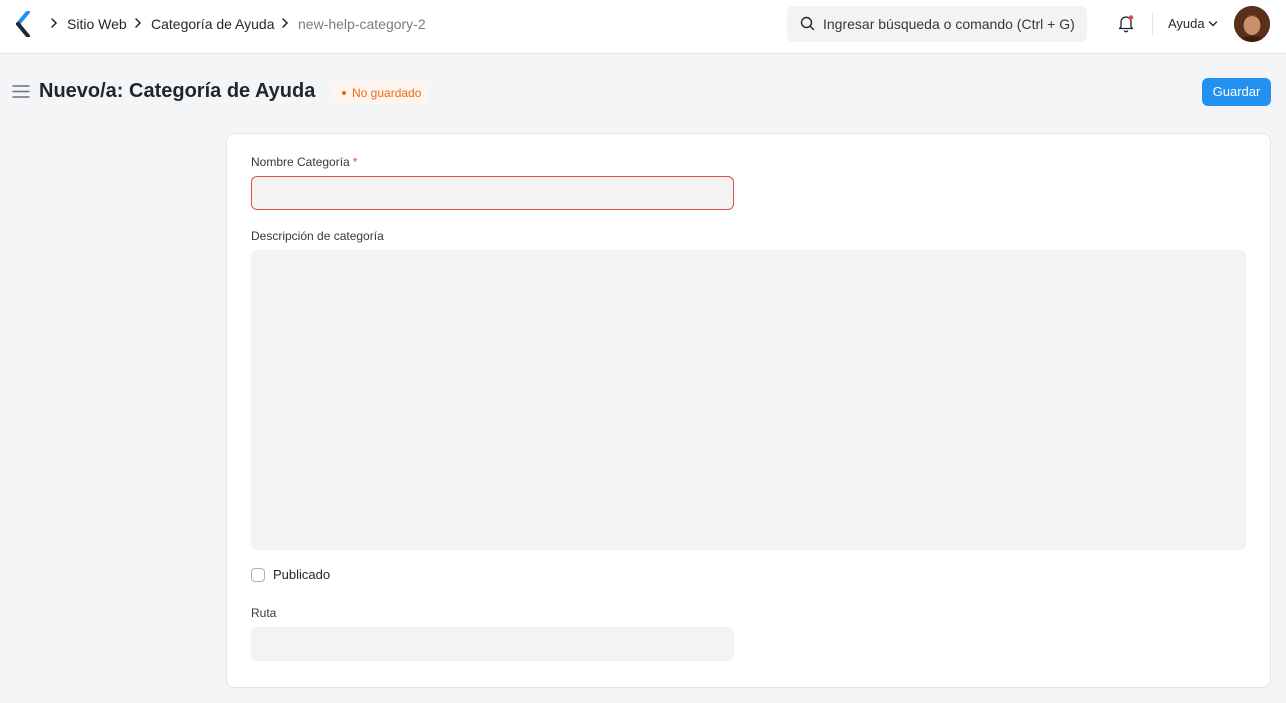 Image resolution: width=1286 pixels, height=703 pixels. What do you see at coordinates (1126, 23) in the screenshot?
I see `notification-bell-icon` at bounding box center [1126, 23].